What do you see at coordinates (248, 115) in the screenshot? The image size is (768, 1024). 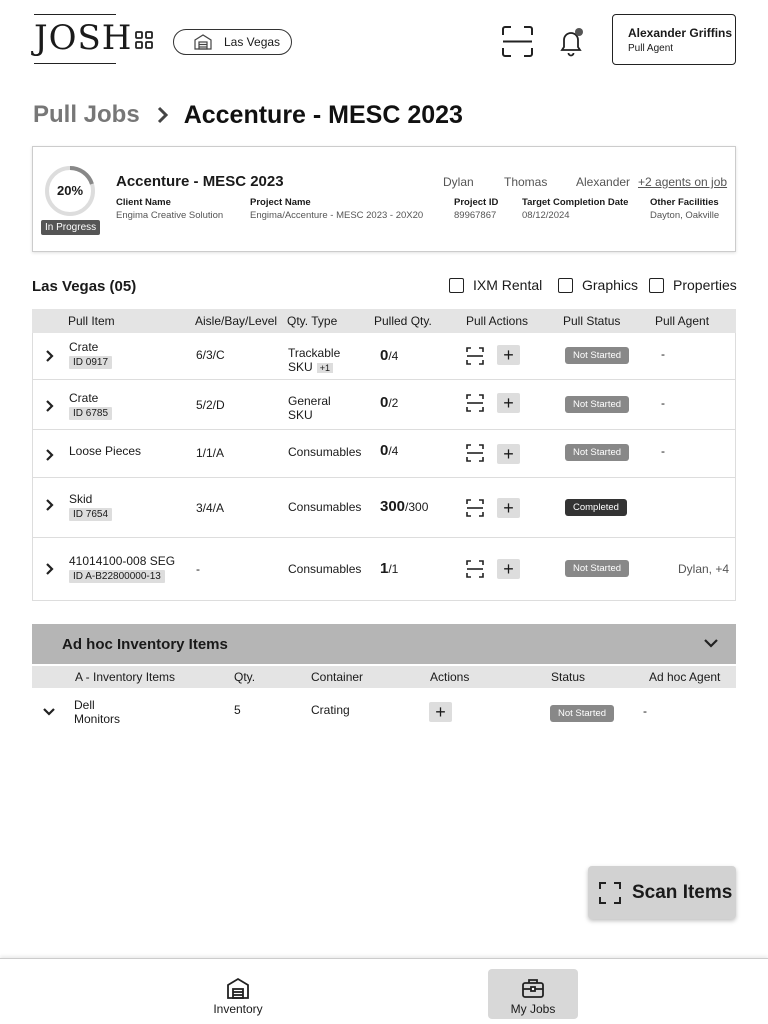 I see `breadcrumb: Pull Jobs Accenture - MESC 2023` at bounding box center [248, 115].